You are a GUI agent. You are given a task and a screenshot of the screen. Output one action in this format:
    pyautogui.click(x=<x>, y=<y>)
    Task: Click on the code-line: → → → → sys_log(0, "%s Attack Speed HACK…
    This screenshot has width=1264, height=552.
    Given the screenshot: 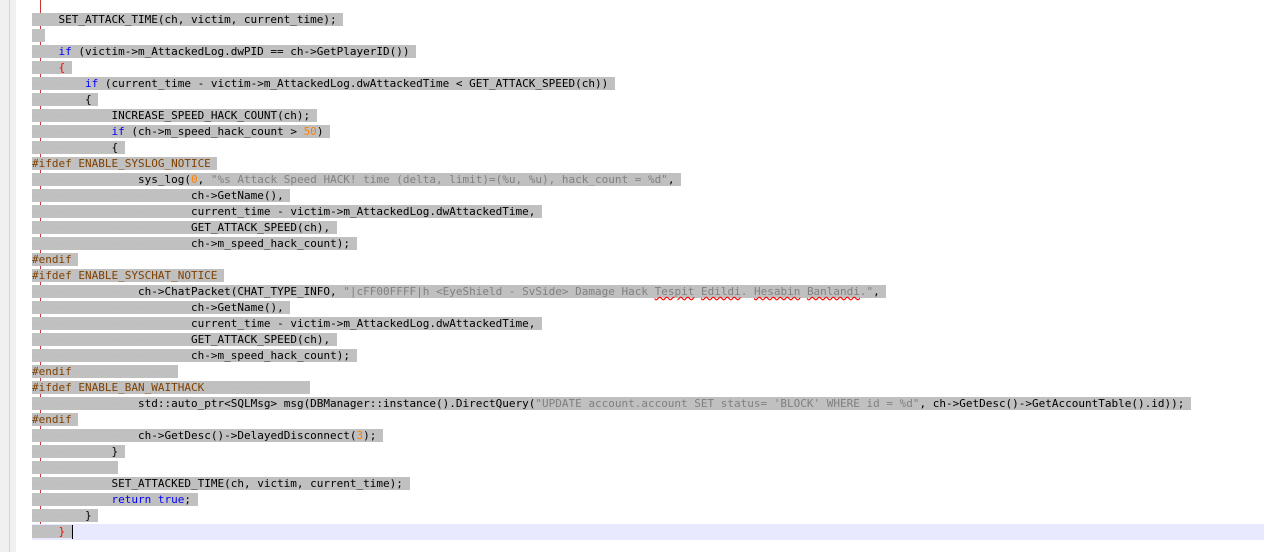 What is the action you would take?
    pyautogui.click(x=648, y=180)
    